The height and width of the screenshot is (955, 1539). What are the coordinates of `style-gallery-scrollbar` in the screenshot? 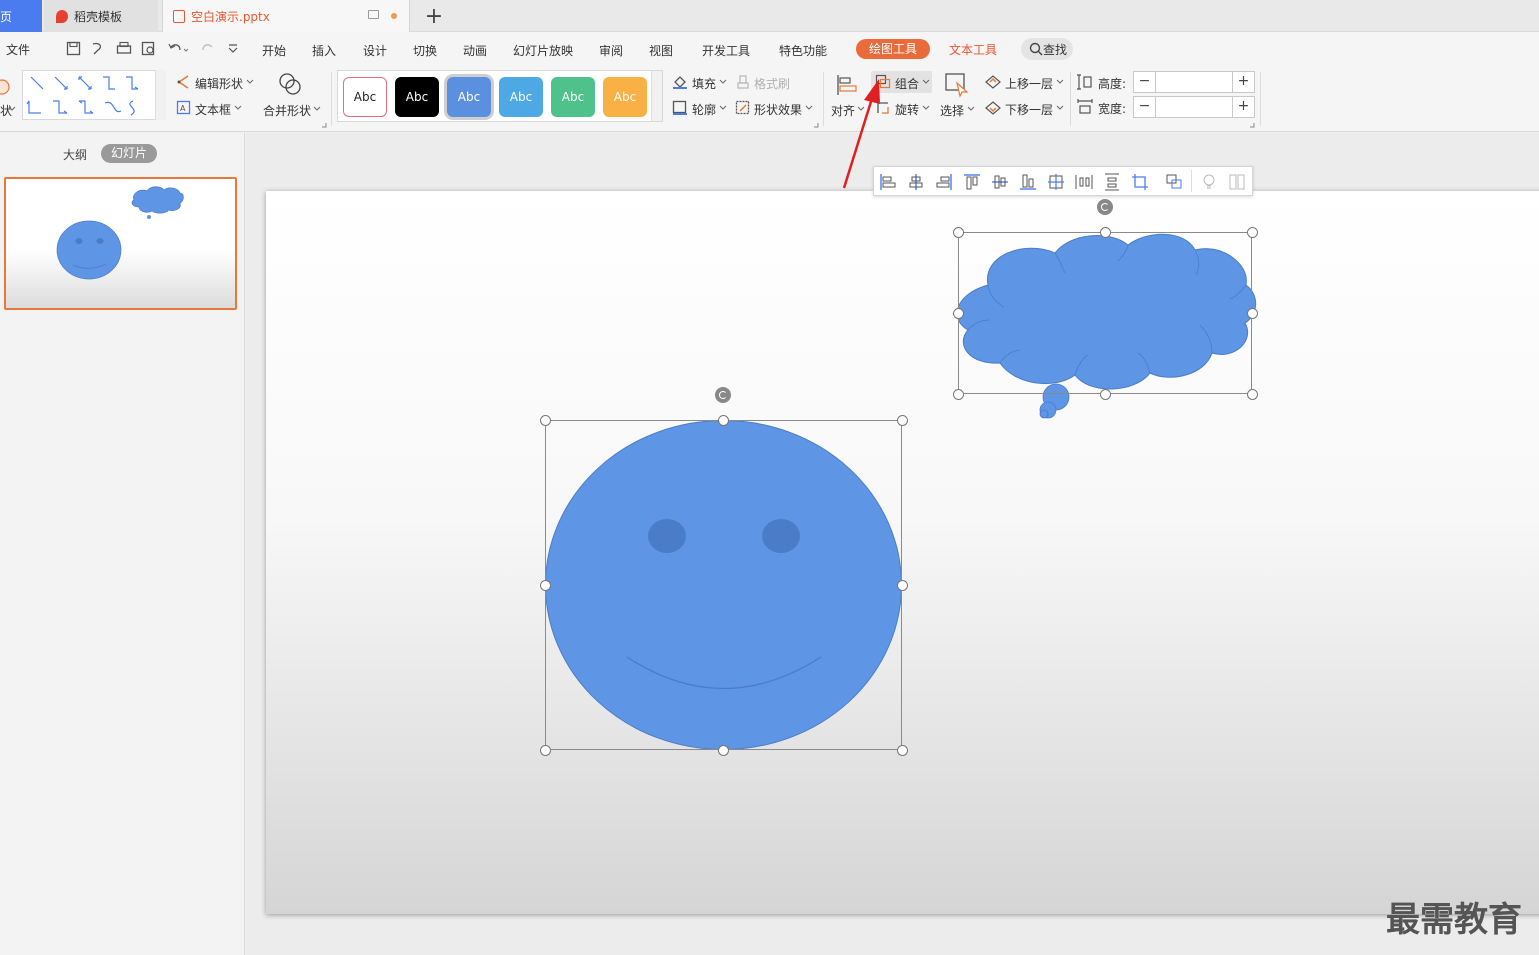 It's located at (656, 96).